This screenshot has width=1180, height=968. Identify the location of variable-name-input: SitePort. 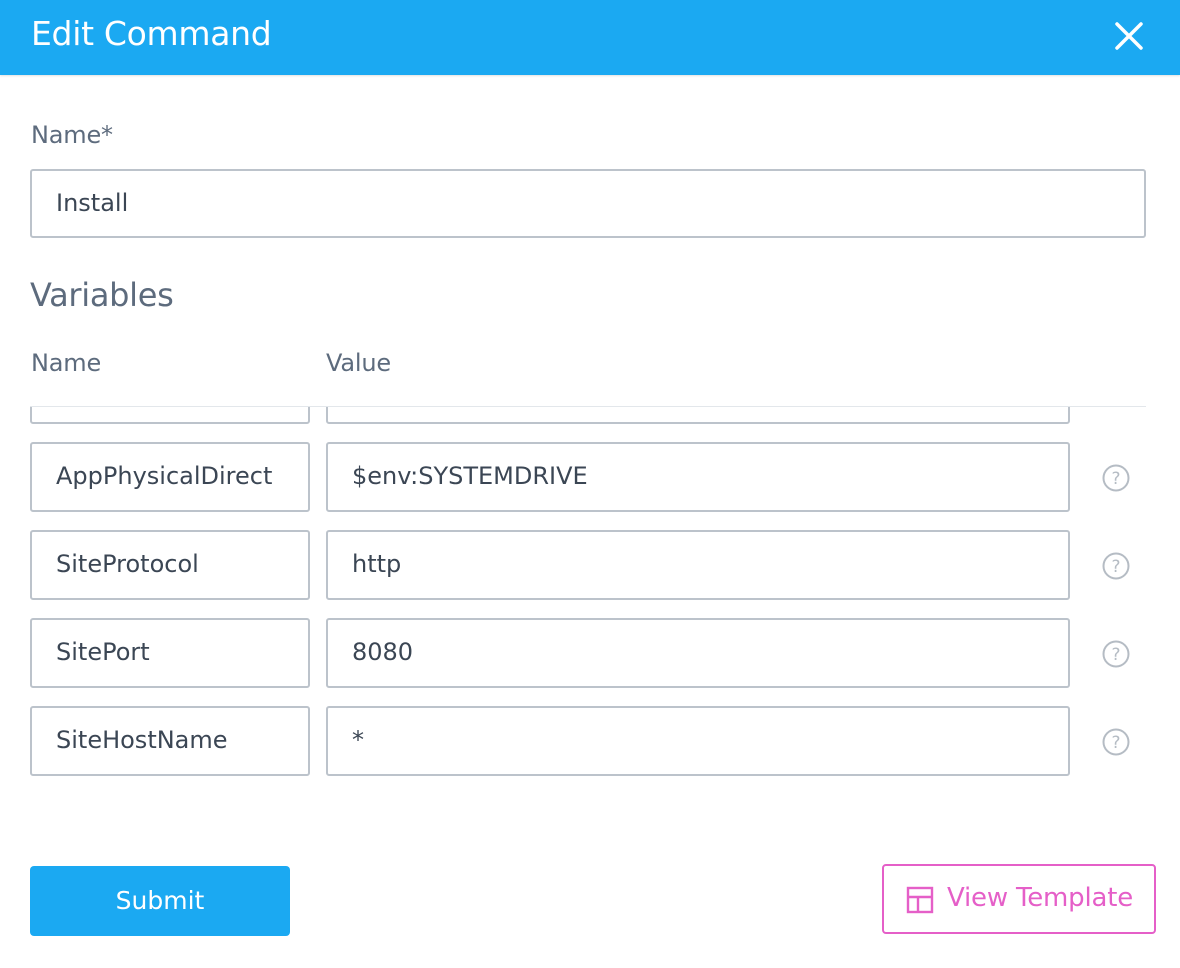
(170, 653).